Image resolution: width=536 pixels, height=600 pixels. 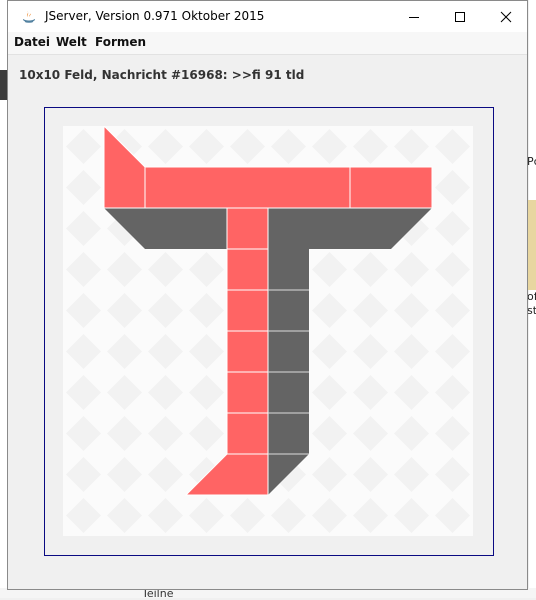 I want to click on background-right-text-2: of, so click(x=531, y=296).